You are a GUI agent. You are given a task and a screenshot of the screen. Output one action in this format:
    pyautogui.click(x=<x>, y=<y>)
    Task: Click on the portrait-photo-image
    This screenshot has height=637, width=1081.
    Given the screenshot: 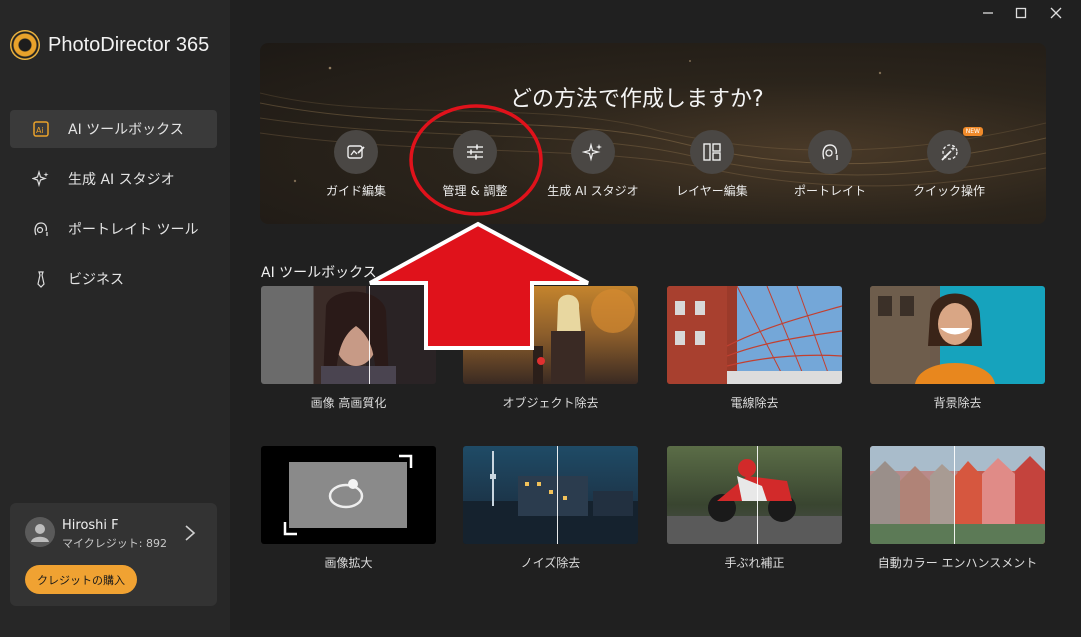 What is the action you would take?
    pyautogui.click(x=358, y=337)
    